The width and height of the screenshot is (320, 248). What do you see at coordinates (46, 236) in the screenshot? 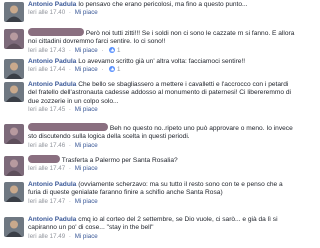
I see `comment-timestamp: Ieri alle 17.49` at bounding box center [46, 236].